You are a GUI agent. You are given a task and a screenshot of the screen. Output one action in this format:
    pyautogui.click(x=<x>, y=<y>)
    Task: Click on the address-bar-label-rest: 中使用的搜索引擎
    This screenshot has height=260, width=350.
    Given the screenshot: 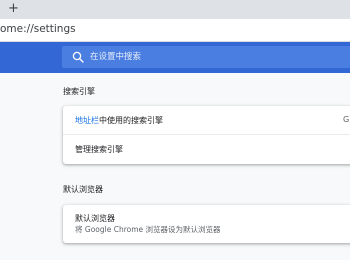 What is the action you would take?
    pyautogui.click(x=131, y=120)
    